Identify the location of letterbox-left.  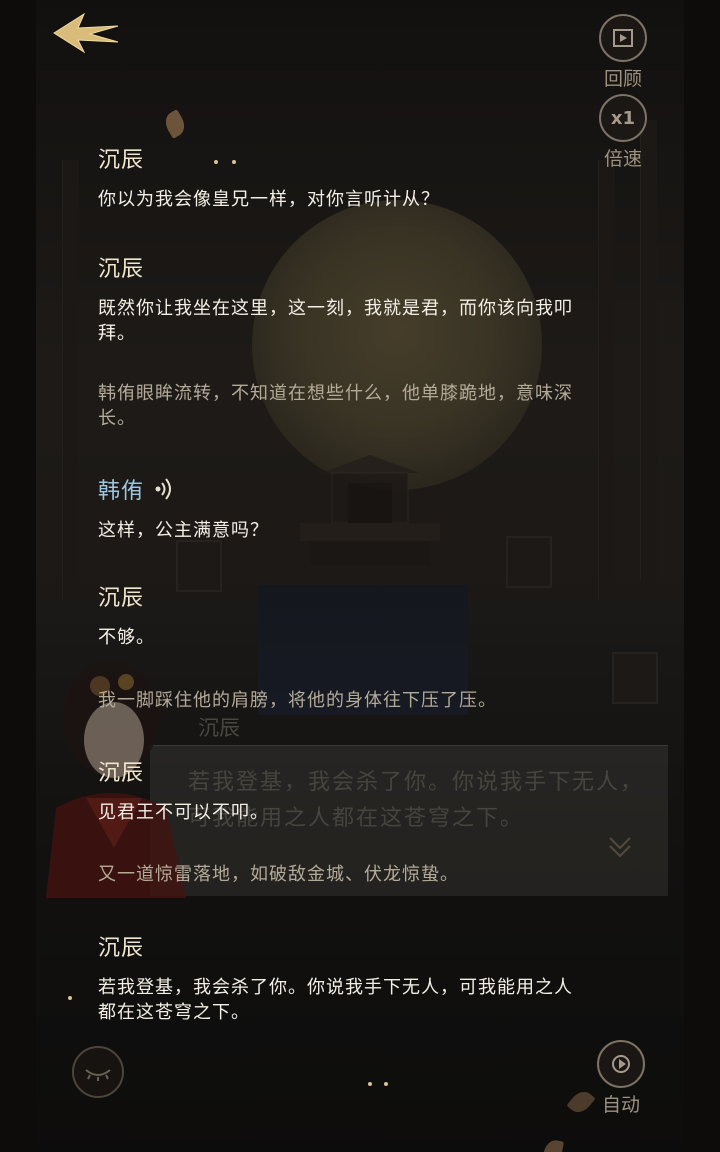
(18, 576).